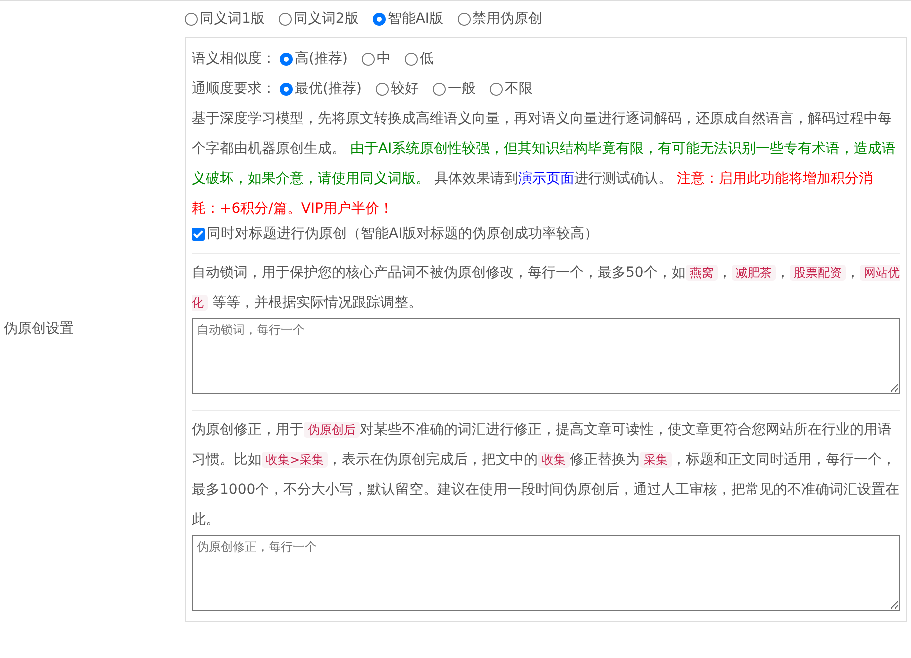 This screenshot has width=911, height=658. What do you see at coordinates (39, 329) in the screenshot?
I see `section-label: 伪原创设置` at bounding box center [39, 329].